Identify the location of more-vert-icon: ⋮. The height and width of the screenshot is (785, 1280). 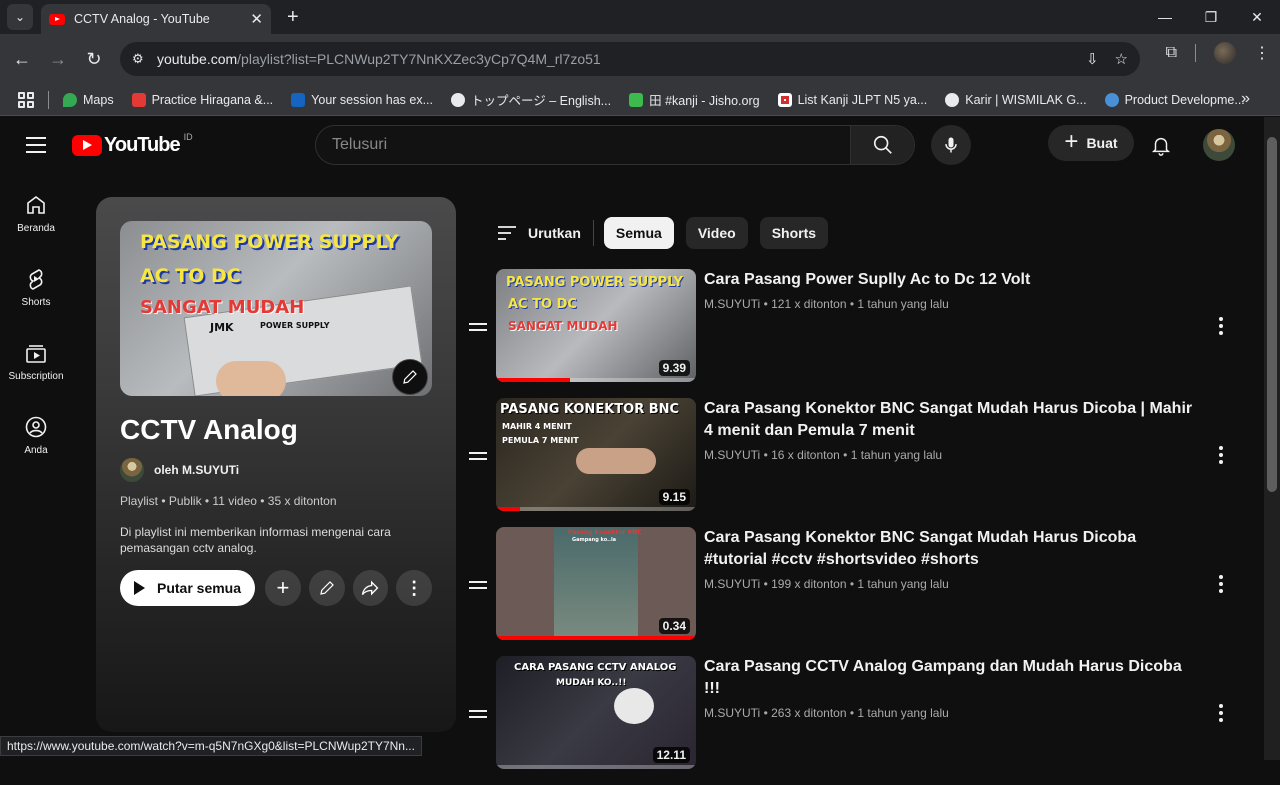
(414, 587).